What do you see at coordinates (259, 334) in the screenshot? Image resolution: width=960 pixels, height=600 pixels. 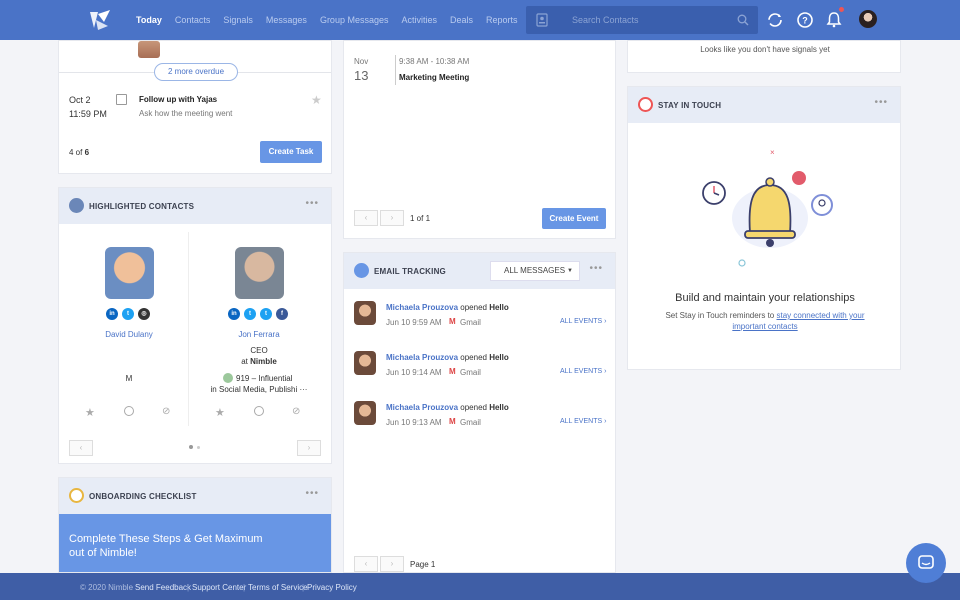 I see `contact-name: Jon Ferrara` at bounding box center [259, 334].